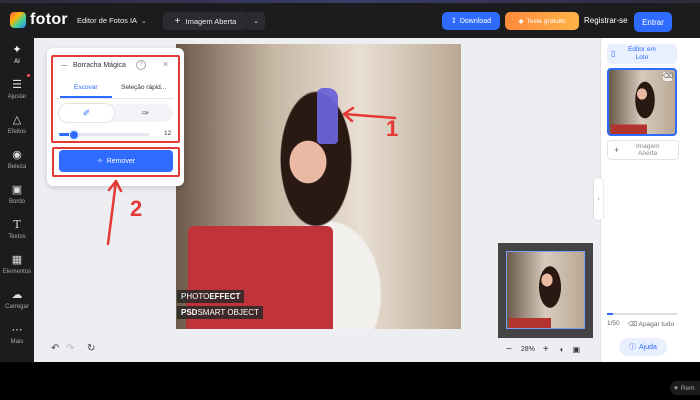 This screenshot has width=700, height=400. What do you see at coordinates (17, 50) in the screenshot?
I see `sparkles-icon: ✦` at bounding box center [17, 50].